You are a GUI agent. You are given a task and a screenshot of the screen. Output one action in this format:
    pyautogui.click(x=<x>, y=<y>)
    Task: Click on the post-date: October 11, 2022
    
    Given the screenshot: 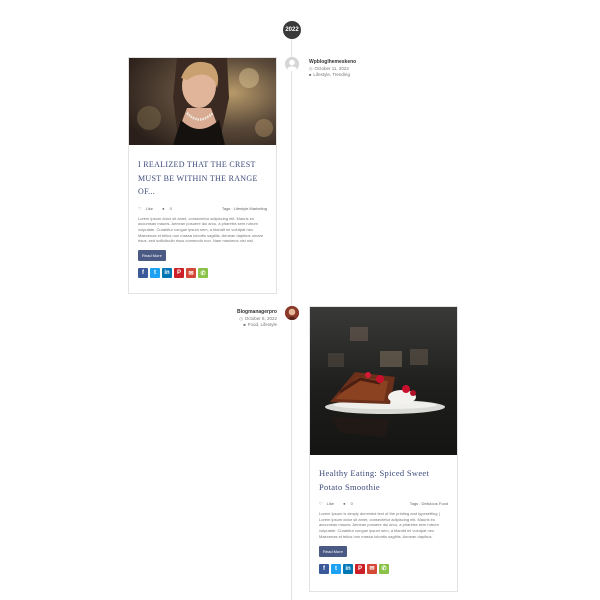 What is the action you would take?
    pyautogui.click(x=331, y=68)
    